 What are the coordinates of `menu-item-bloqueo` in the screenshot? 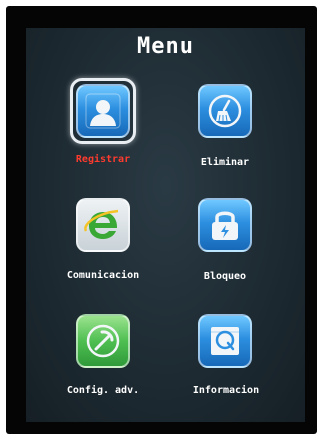 It's located at (225, 225).